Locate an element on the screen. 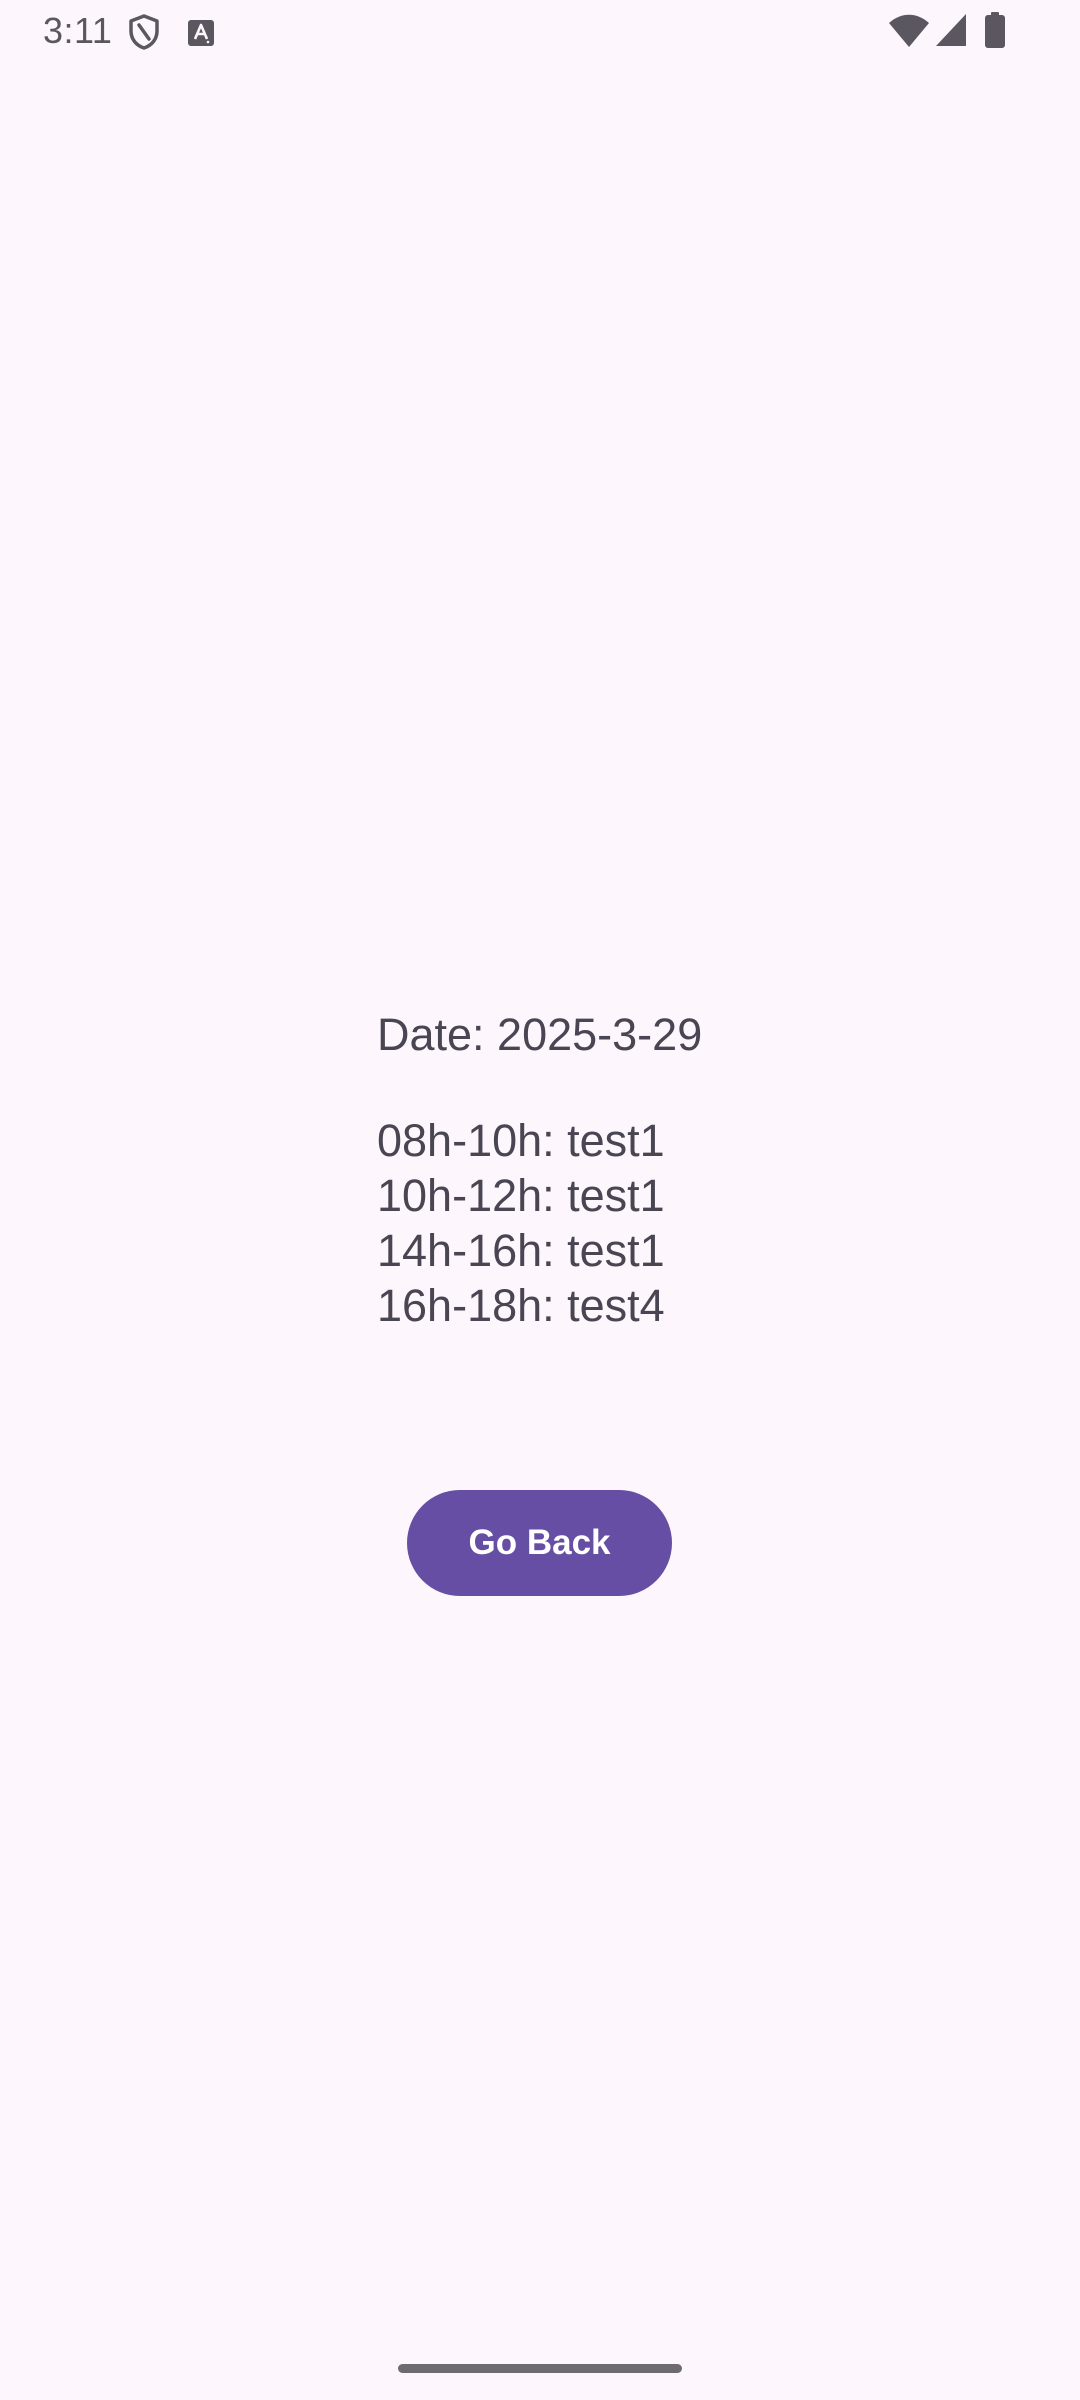 This screenshot has height=2400, width=1080. schedule-entry: 10h-12h: test1 is located at coordinates (521, 1195).